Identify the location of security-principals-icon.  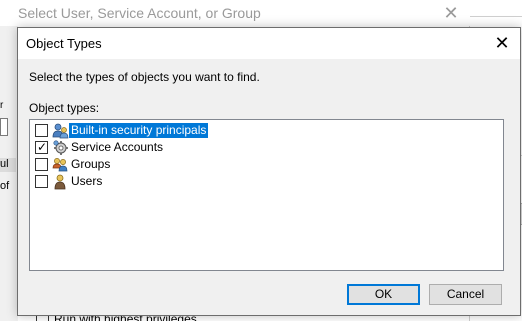
(60, 130).